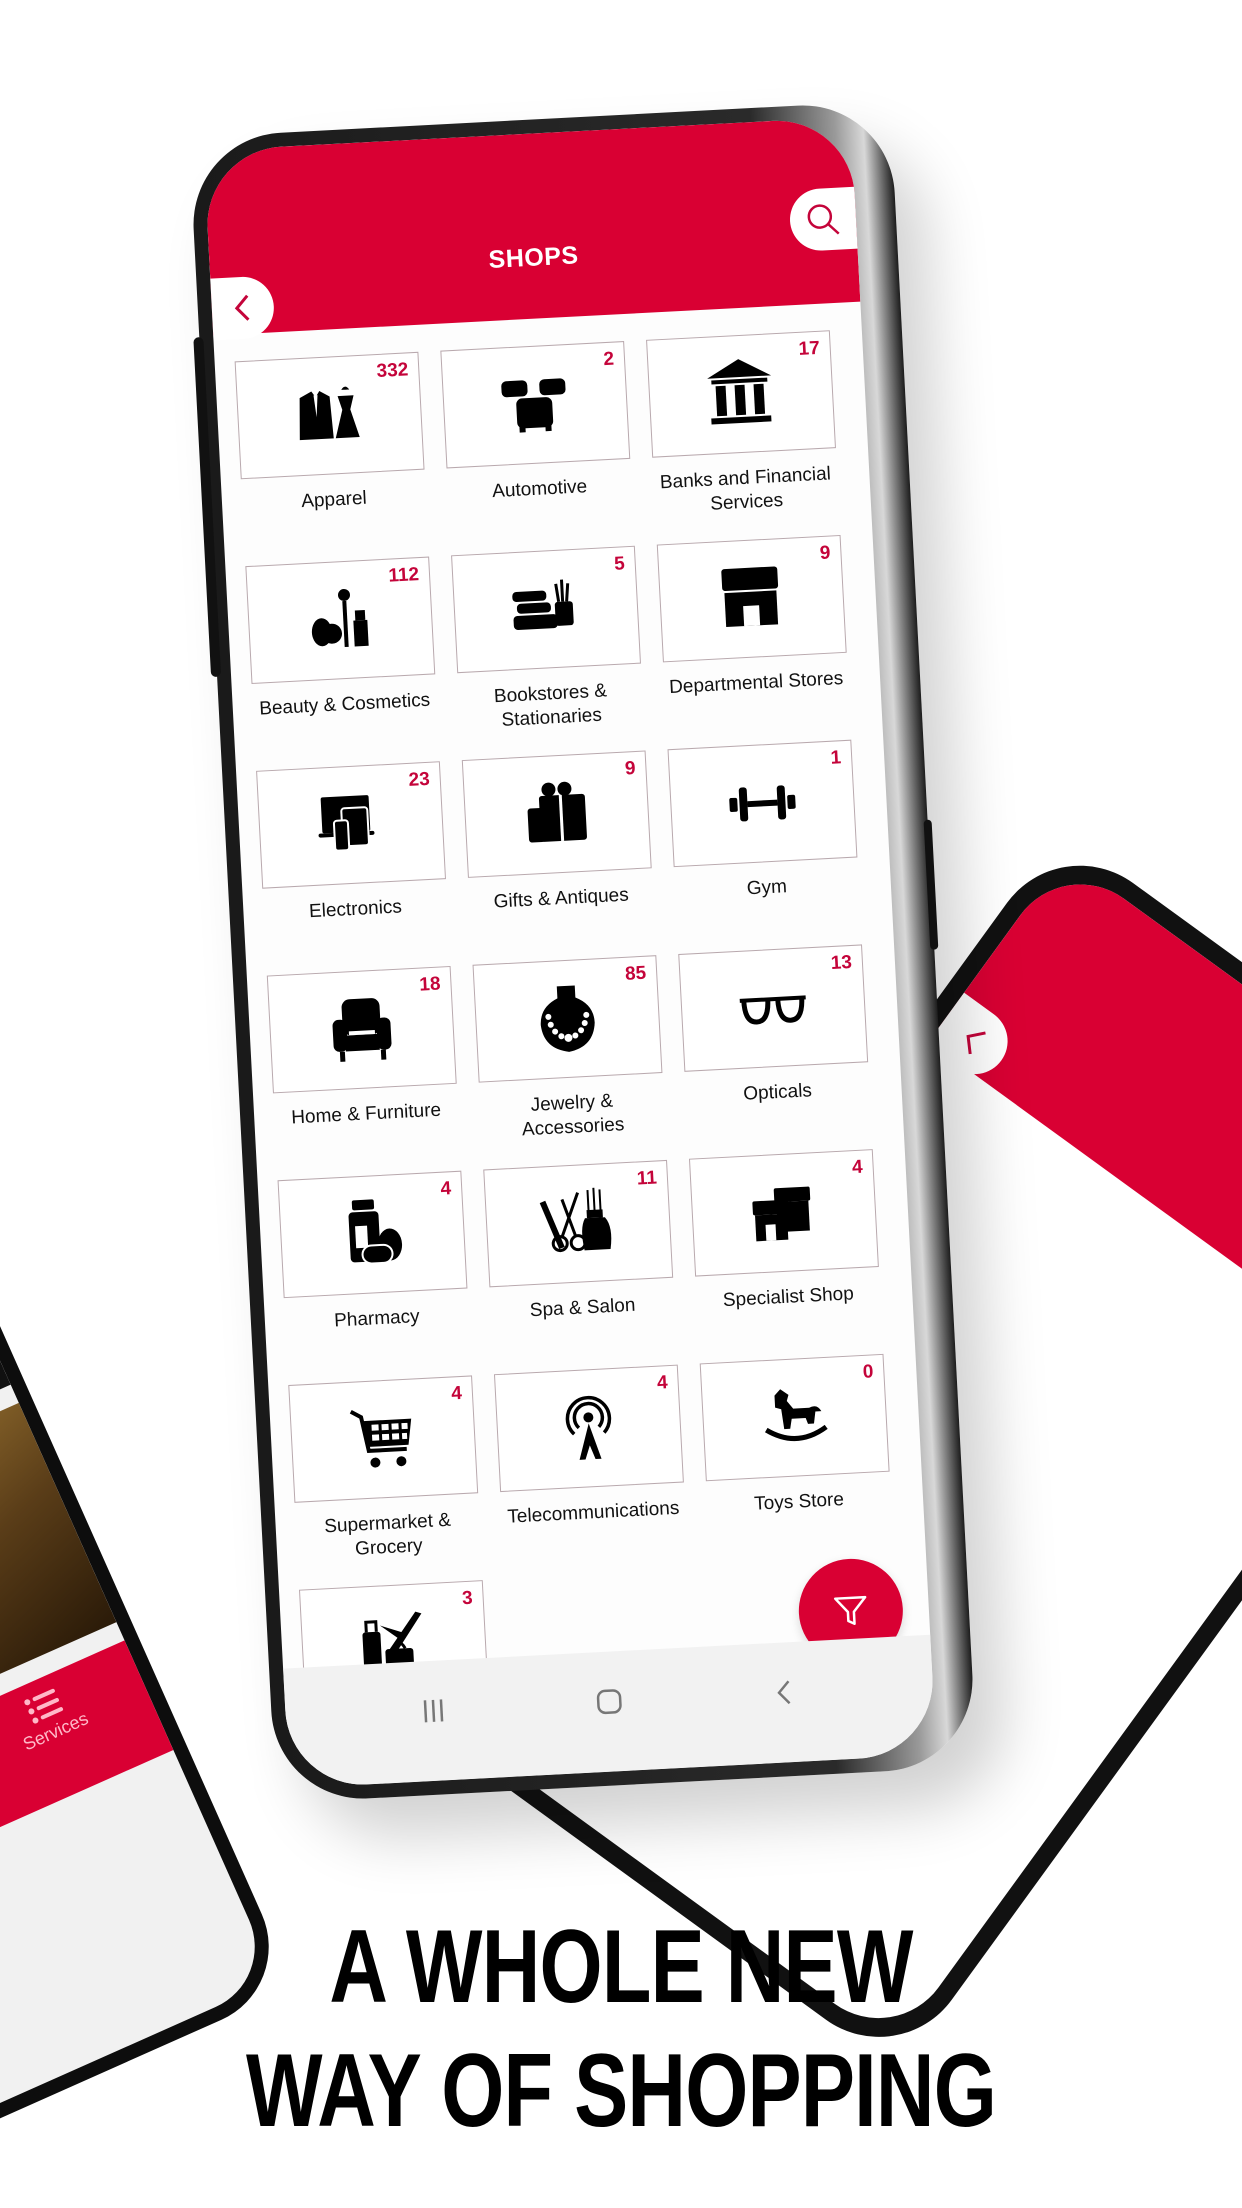 This screenshot has width=1242, height=2208. I want to click on chevron-left-icon, so click(242, 307).